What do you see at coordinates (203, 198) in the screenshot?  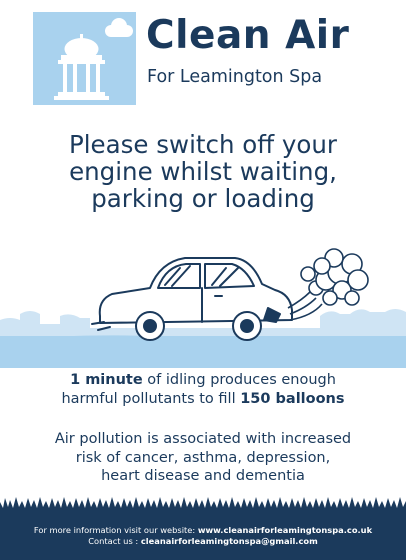 I see `headline-line: parking or loading` at bounding box center [203, 198].